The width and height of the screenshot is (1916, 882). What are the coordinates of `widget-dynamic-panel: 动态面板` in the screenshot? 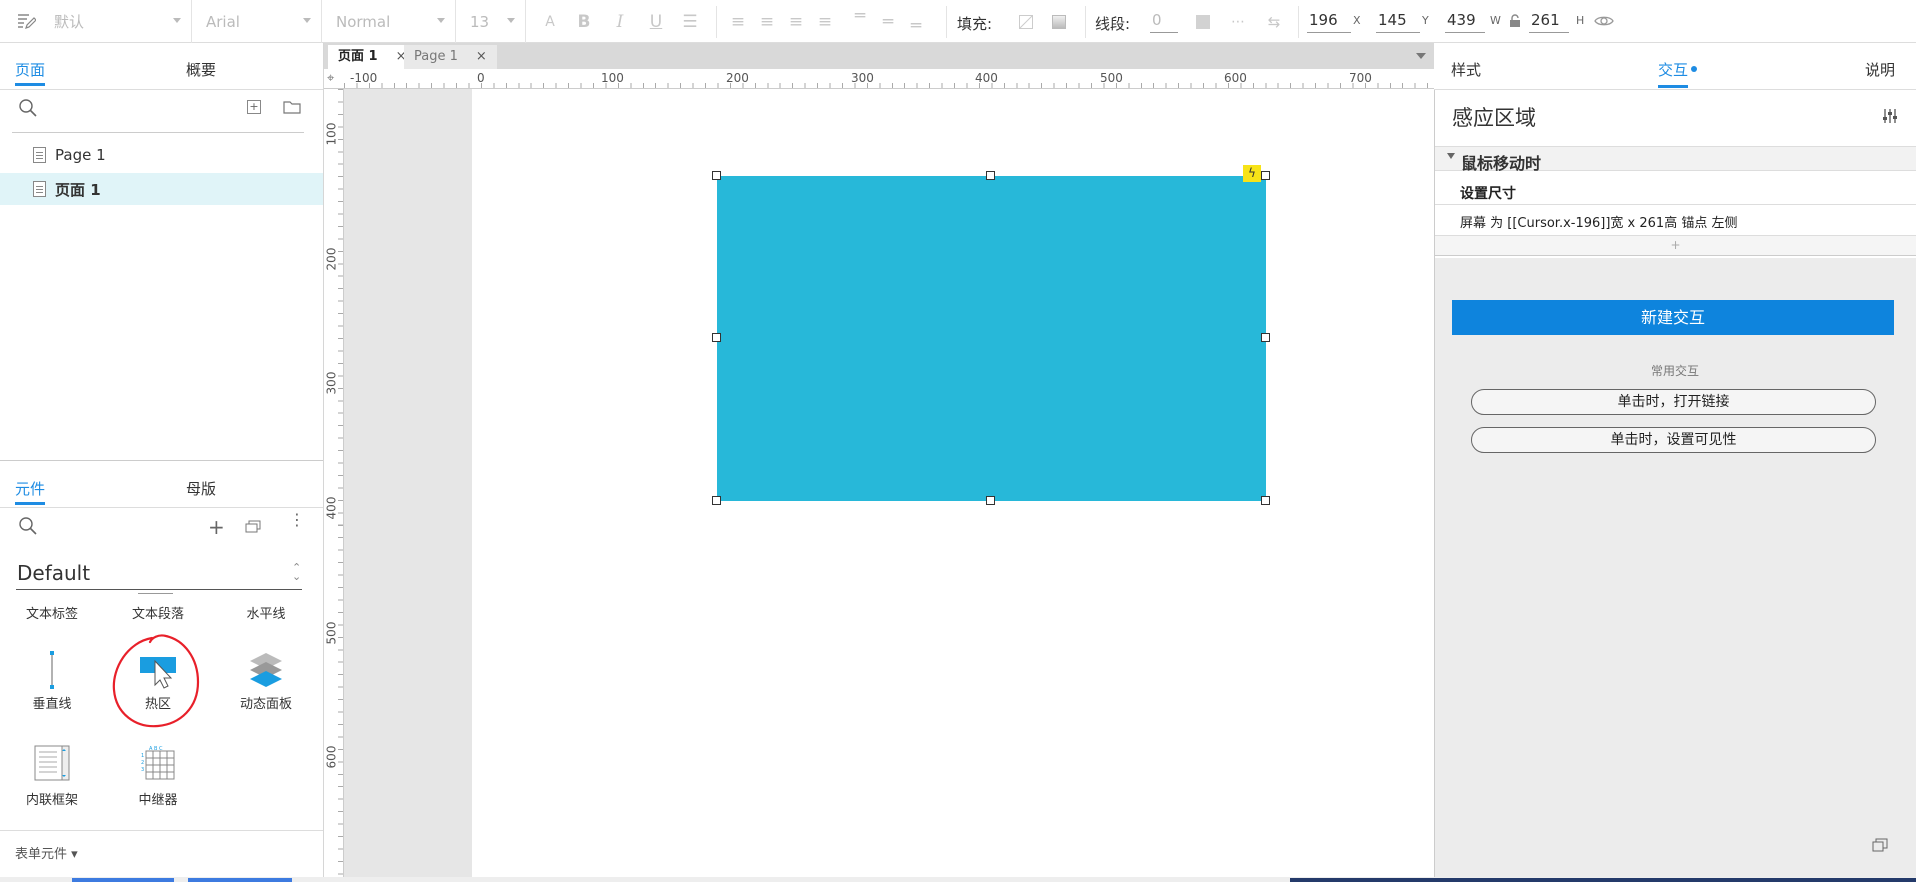 It's located at (266, 681).